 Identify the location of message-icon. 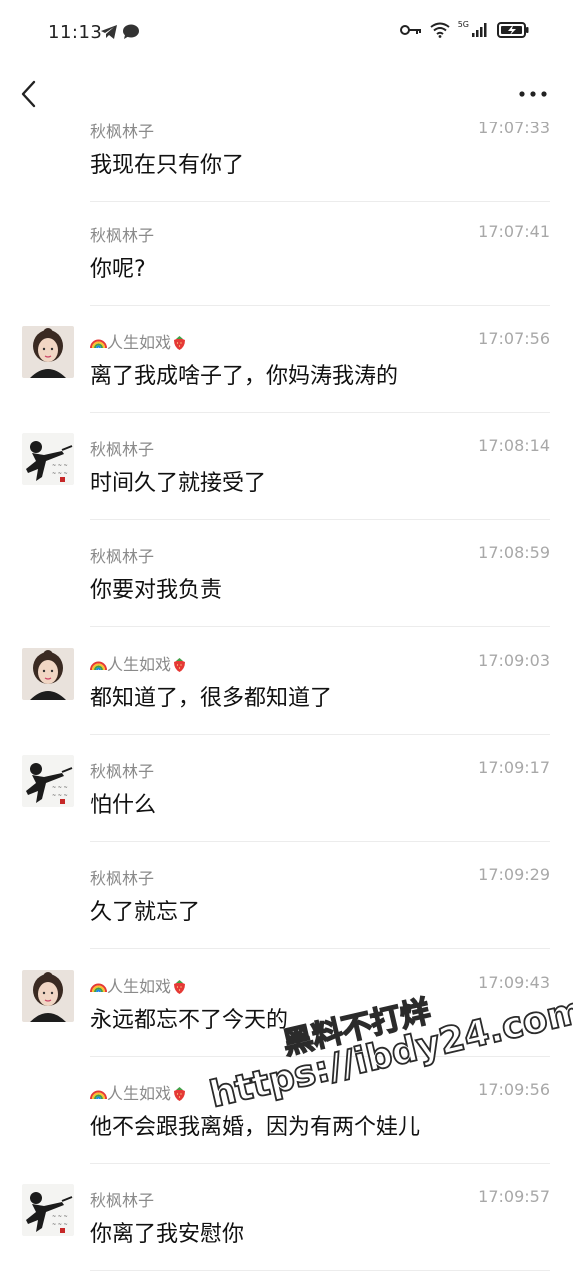
(131, 31).